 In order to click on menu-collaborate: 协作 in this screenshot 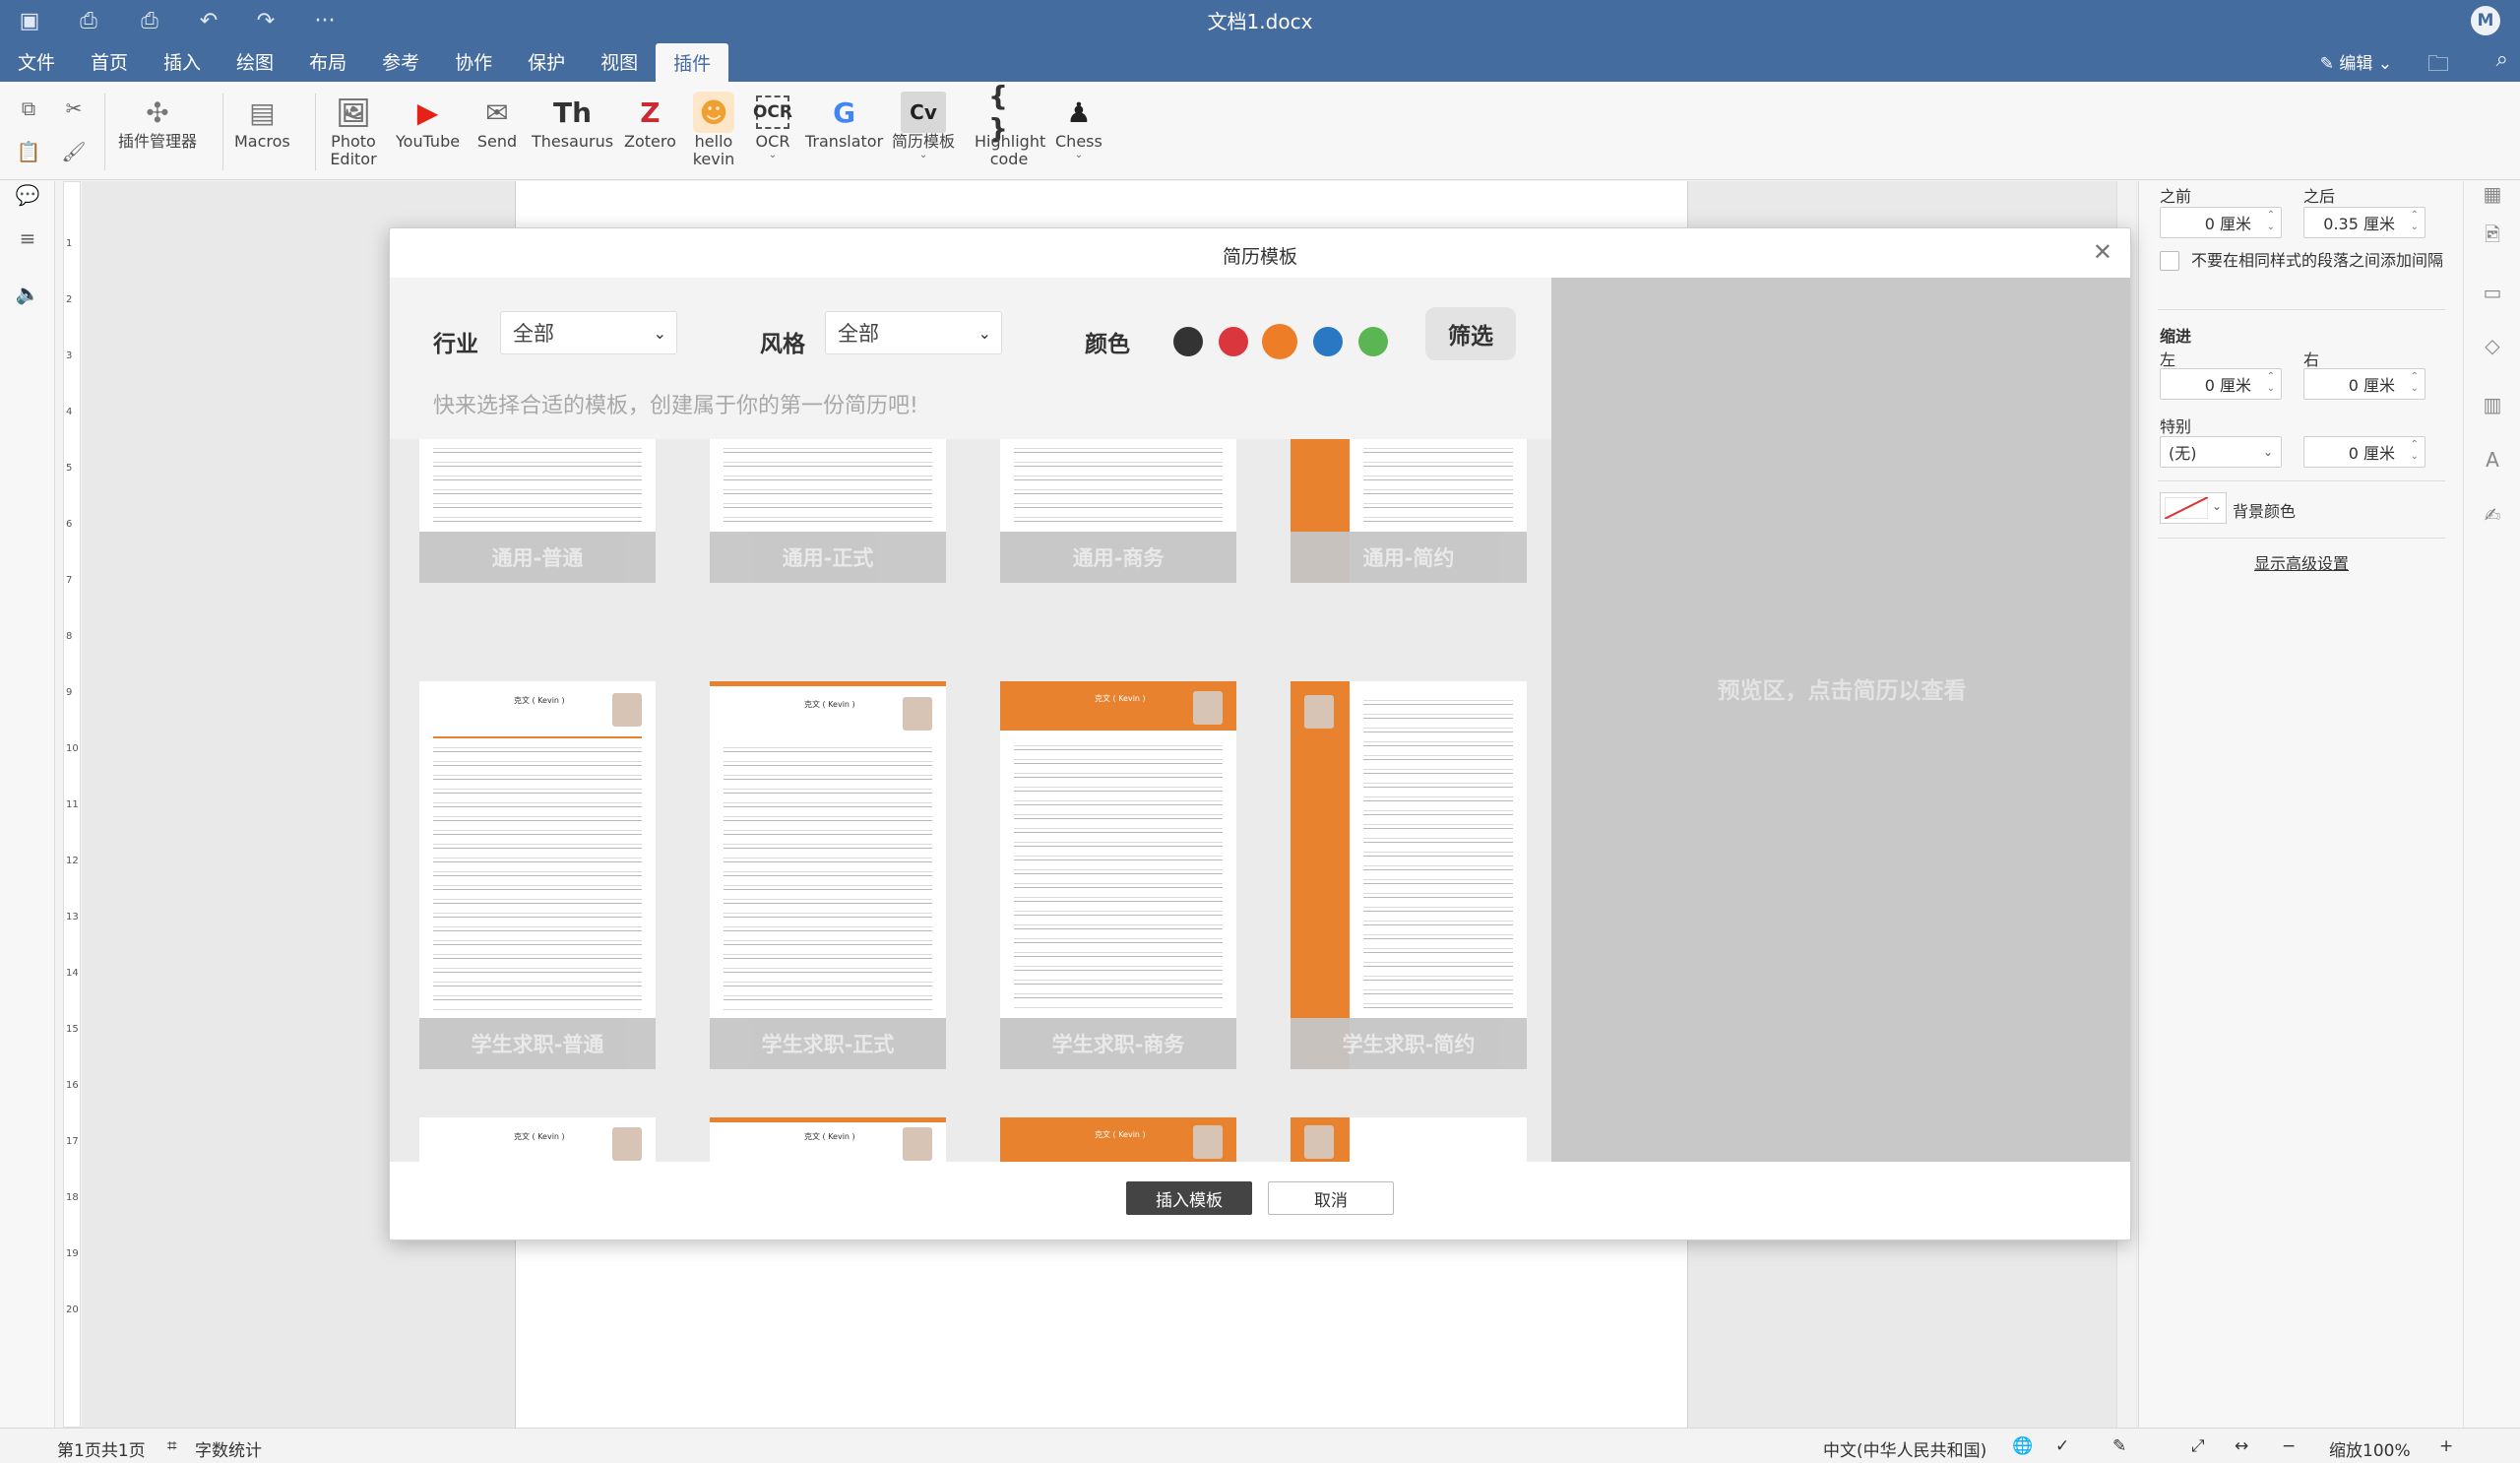, I will do `click(473, 62)`.